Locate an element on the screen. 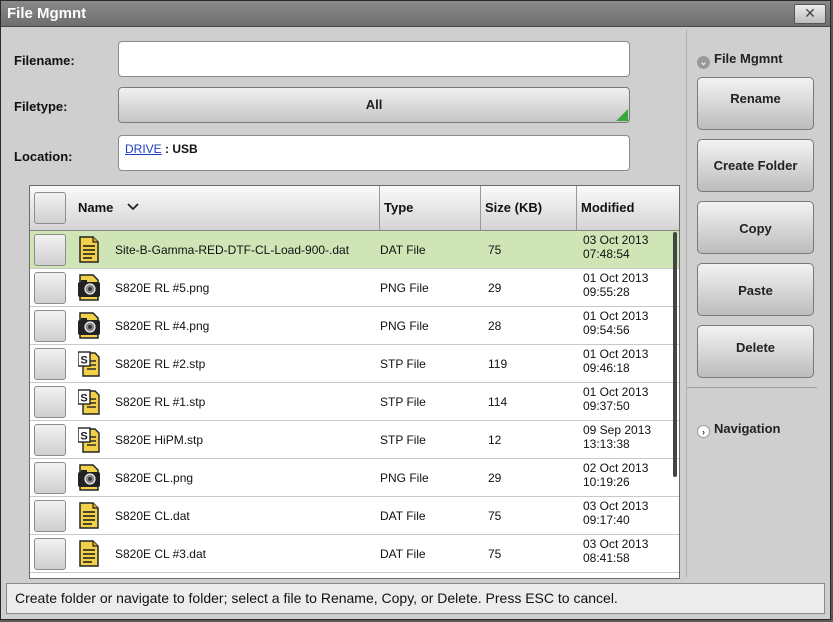  filename-input is located at coordinates (374, 59).